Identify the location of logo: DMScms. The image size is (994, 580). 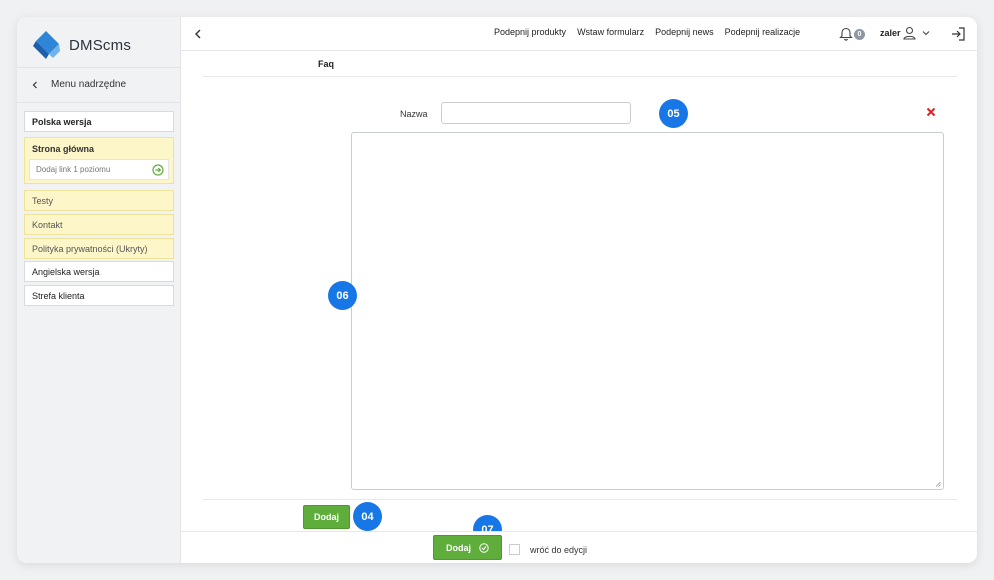
(81, 45).